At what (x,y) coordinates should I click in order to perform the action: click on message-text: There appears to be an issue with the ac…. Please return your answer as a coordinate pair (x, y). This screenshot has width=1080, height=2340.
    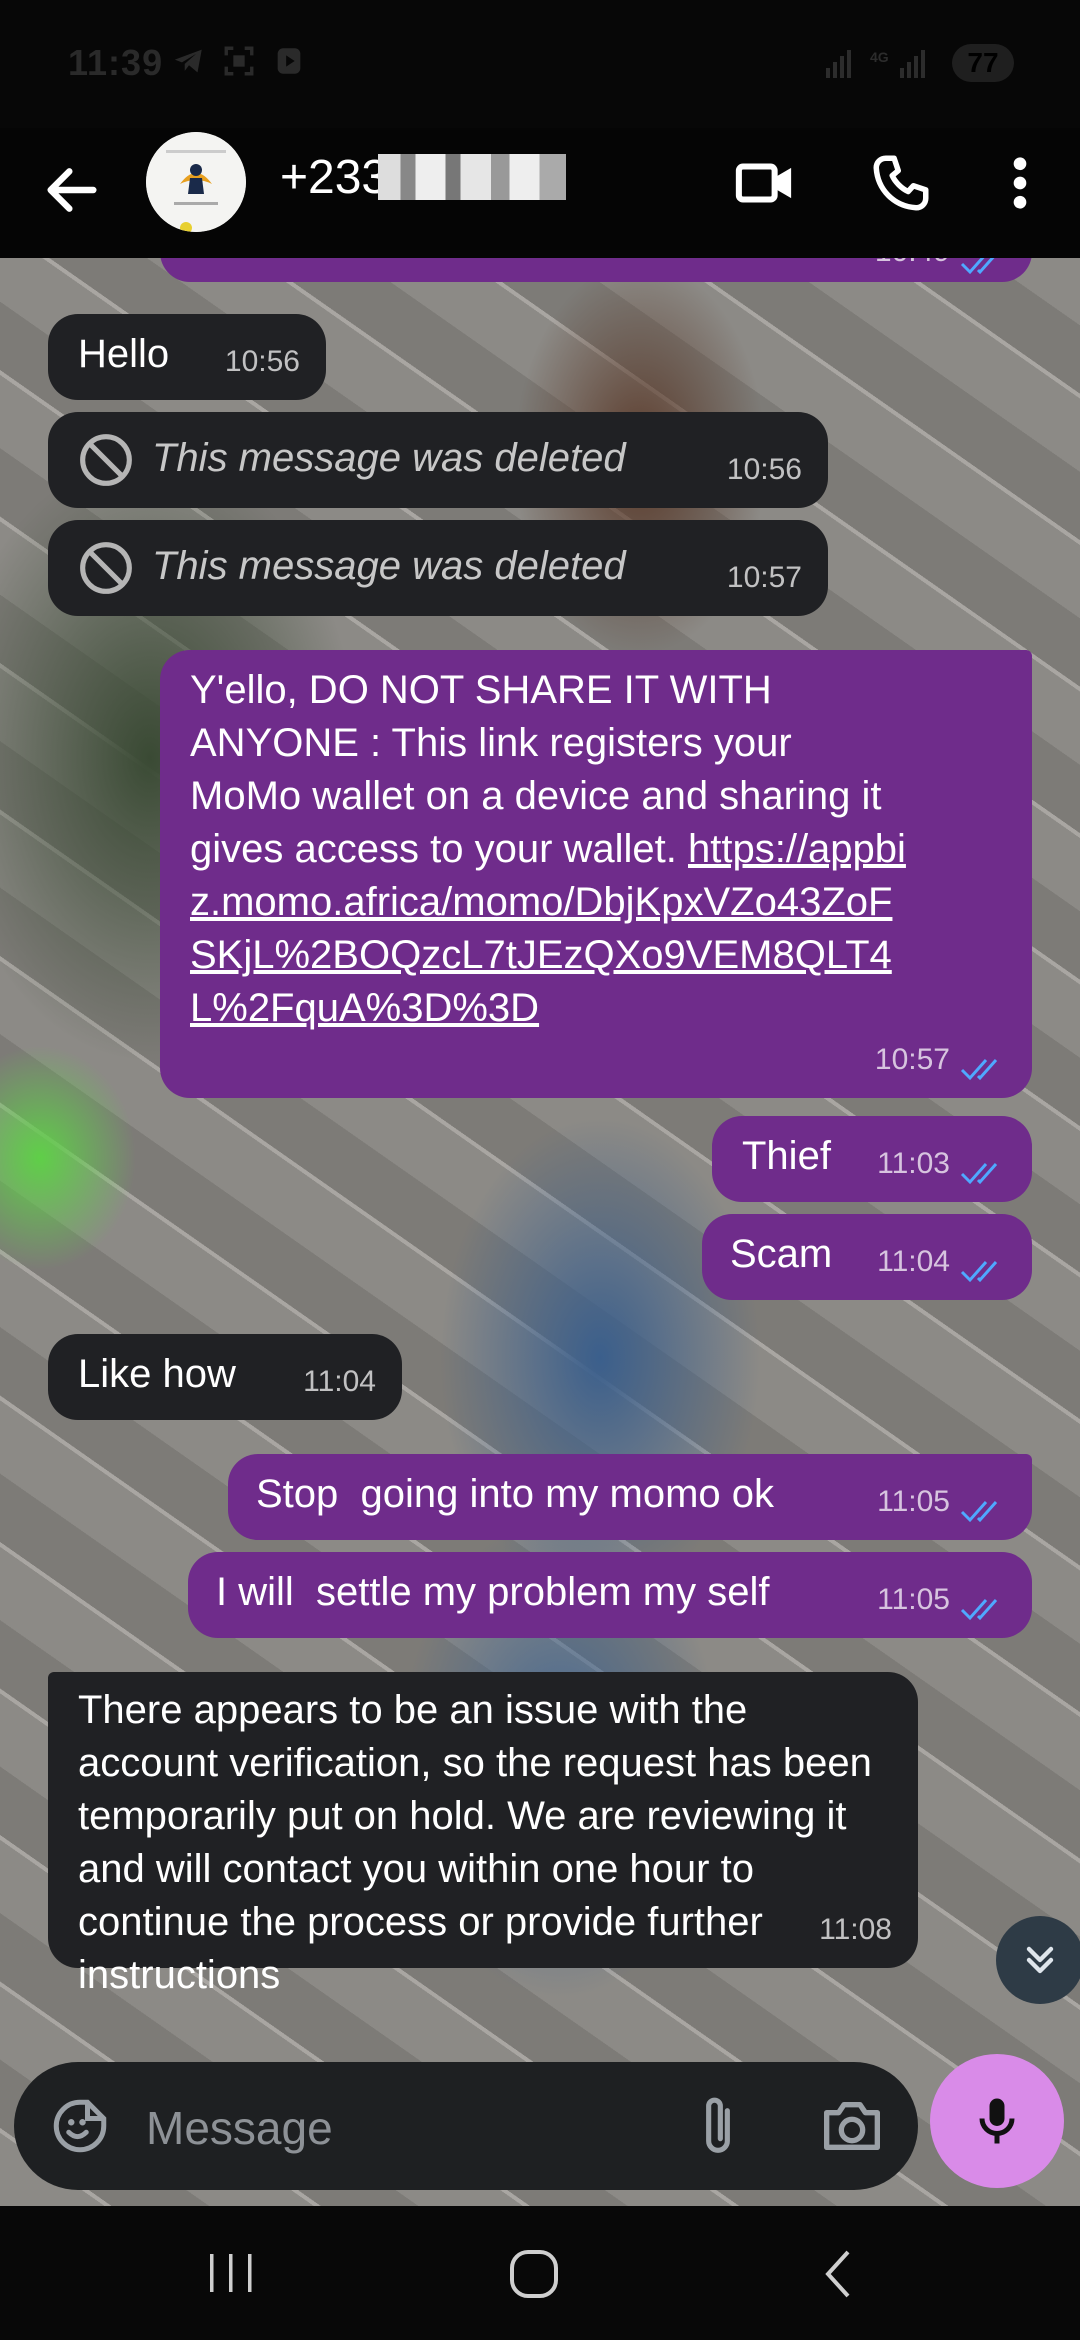
    Looking at the image, I should click on (475, 1842).